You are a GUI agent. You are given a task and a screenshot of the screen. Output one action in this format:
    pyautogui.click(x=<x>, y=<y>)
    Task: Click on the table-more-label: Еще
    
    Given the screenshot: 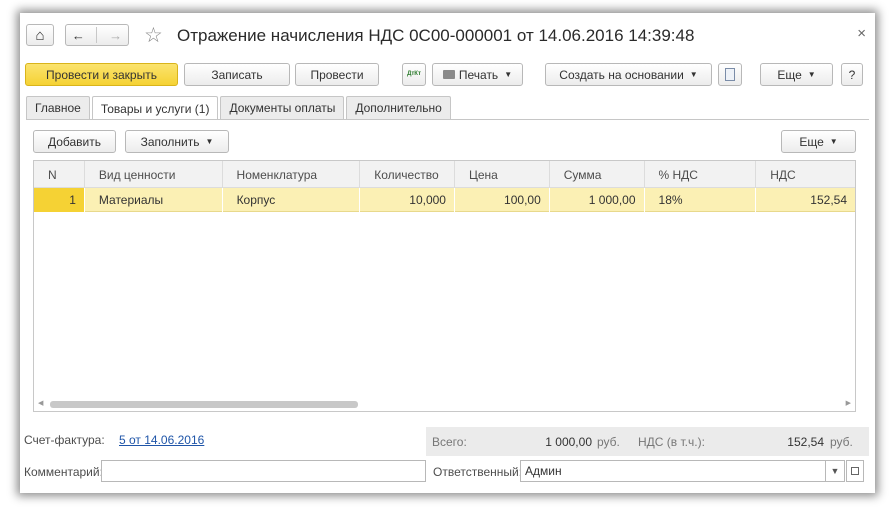 What is the action you would take?
    pyautogui.click(x=811, y=141)
    